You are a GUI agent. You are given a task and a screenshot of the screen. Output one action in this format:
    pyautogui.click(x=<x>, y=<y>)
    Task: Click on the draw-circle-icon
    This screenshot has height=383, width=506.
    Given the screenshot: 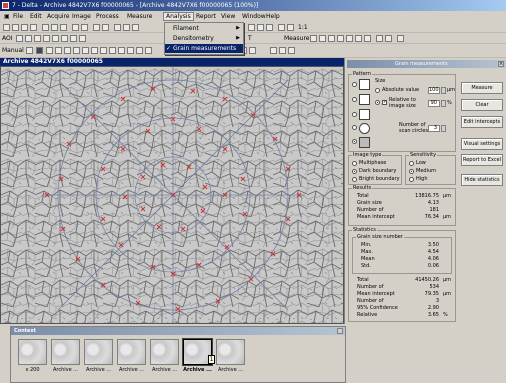 What is the action you would take?
    pyautogui.click(x=49, y=50)
    